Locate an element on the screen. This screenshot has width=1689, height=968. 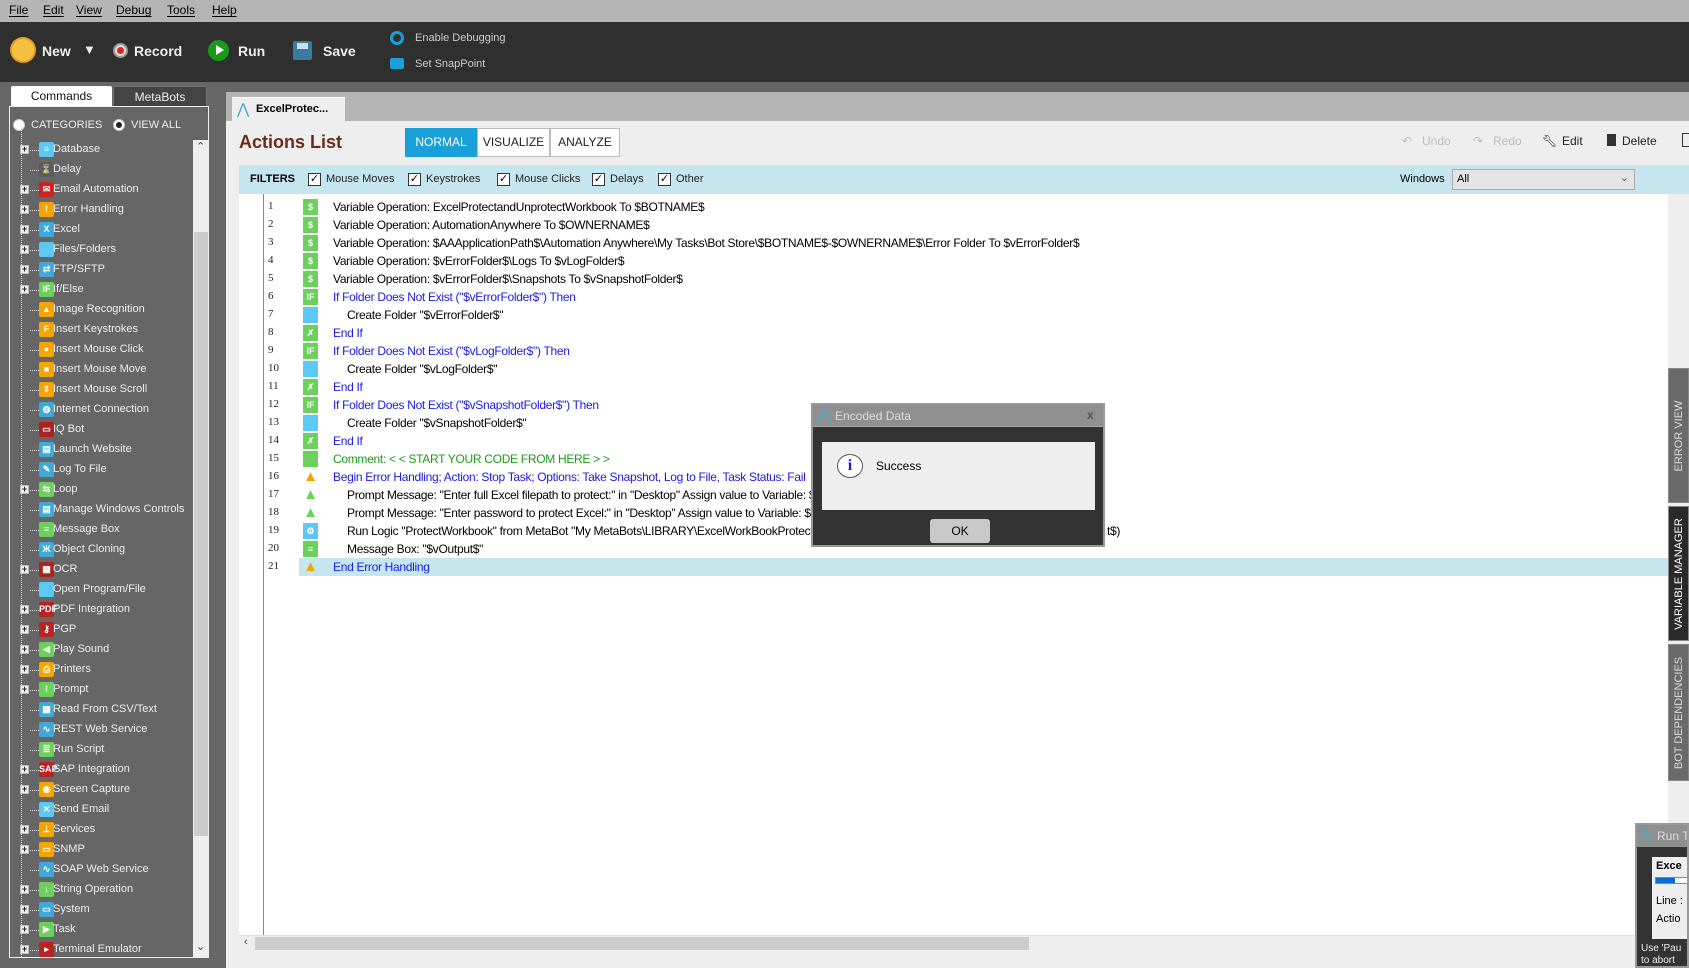
sidebar-item-iq-bot: ▭ IQ Bot is located at coordinates (102, 430).